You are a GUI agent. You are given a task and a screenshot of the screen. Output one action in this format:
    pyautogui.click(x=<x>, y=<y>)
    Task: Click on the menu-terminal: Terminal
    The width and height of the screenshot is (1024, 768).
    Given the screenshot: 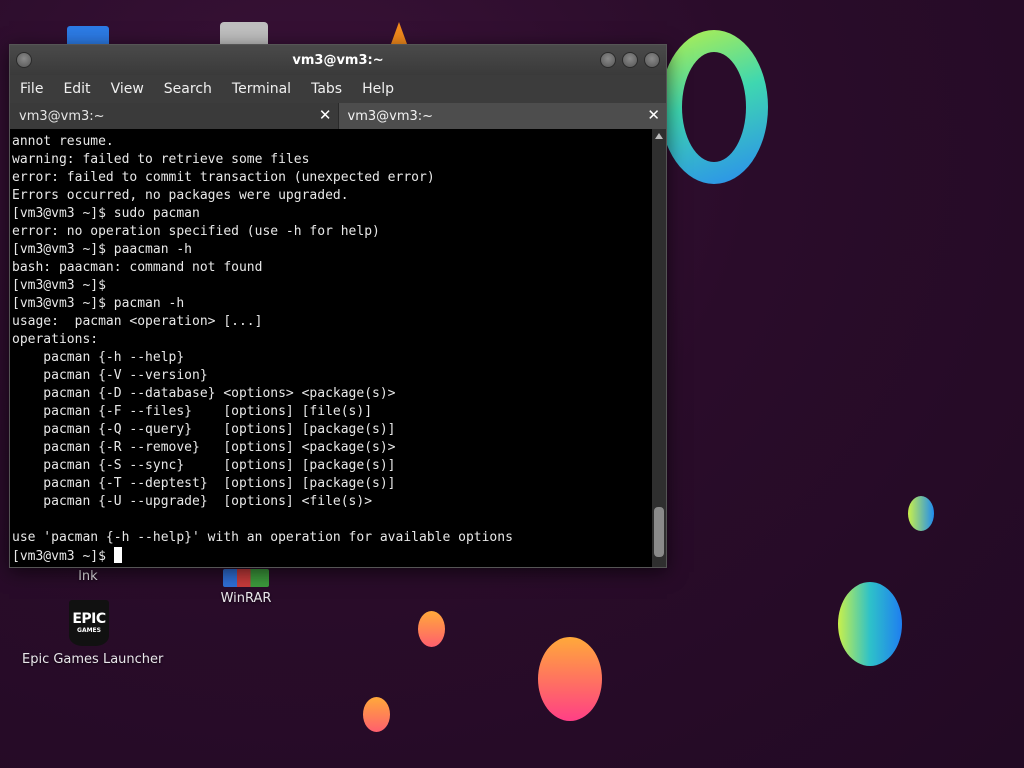 What is the action you would take?
    pyautogui.click(x=261, y=89)
    